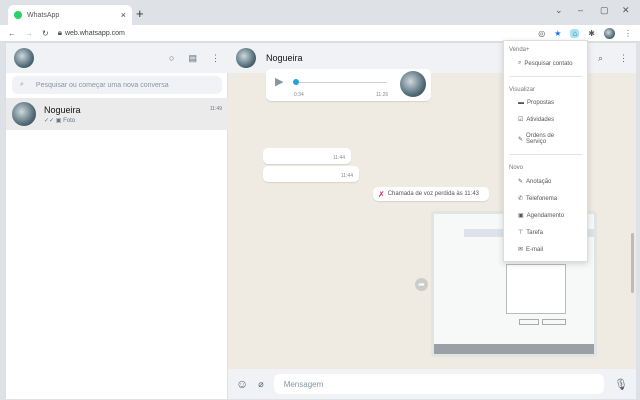 The height and width of the screenshot is (400, 640). I want to click on new-chat-icon: ▤, so click(192, 58).